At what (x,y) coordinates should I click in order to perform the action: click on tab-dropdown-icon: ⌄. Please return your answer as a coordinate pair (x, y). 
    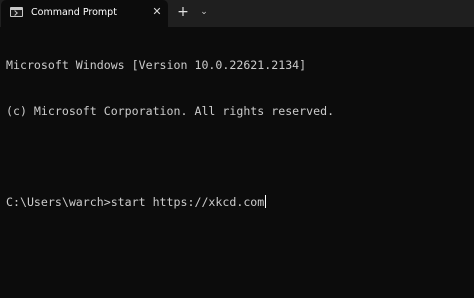
    Looking at the image, I should click on (204, 12).